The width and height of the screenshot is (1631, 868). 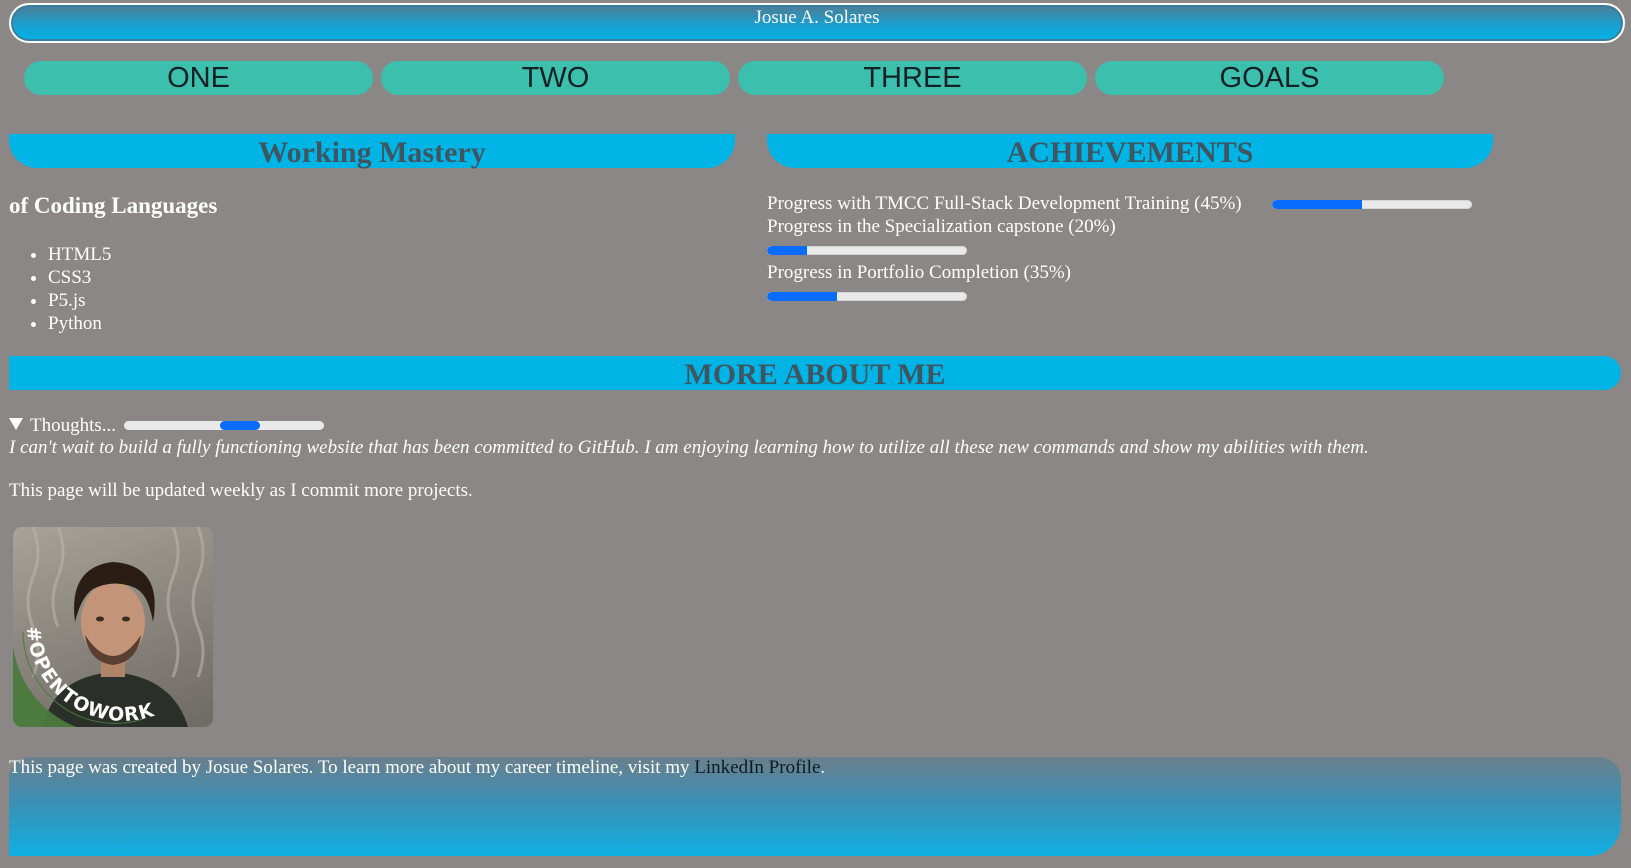 I want to click on badge-text: #OPENTOWORK, so click(x=89, y=675).